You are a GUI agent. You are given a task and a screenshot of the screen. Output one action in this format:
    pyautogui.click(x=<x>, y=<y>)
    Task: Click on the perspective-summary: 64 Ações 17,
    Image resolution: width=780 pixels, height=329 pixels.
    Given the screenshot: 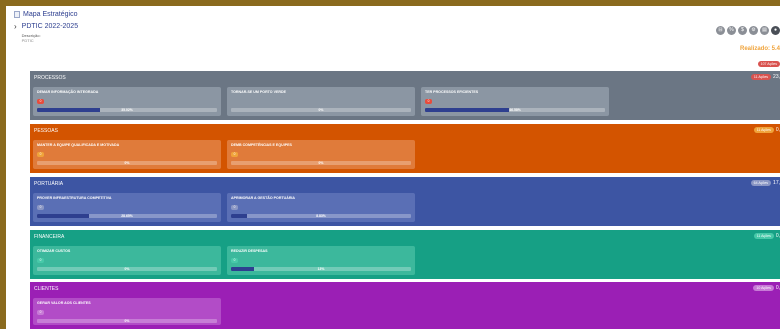 What is the action you would take?
    pyautogui.click(x=765, y=183)
    